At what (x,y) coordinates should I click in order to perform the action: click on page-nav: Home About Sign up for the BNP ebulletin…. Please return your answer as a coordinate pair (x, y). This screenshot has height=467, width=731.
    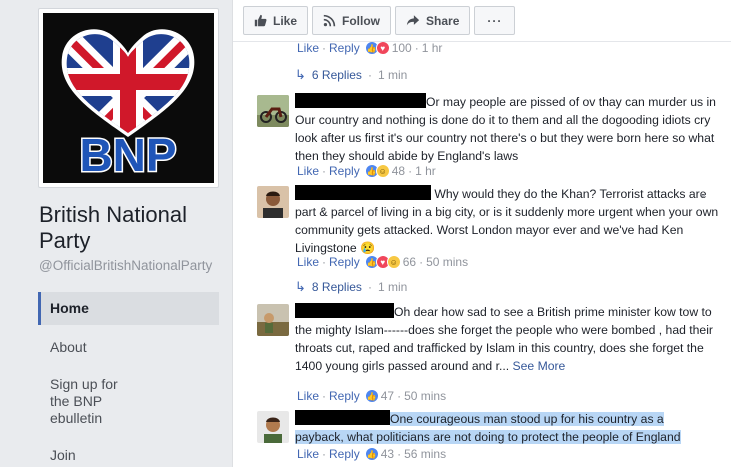
    Looking at the image, I should click on (128, 379).